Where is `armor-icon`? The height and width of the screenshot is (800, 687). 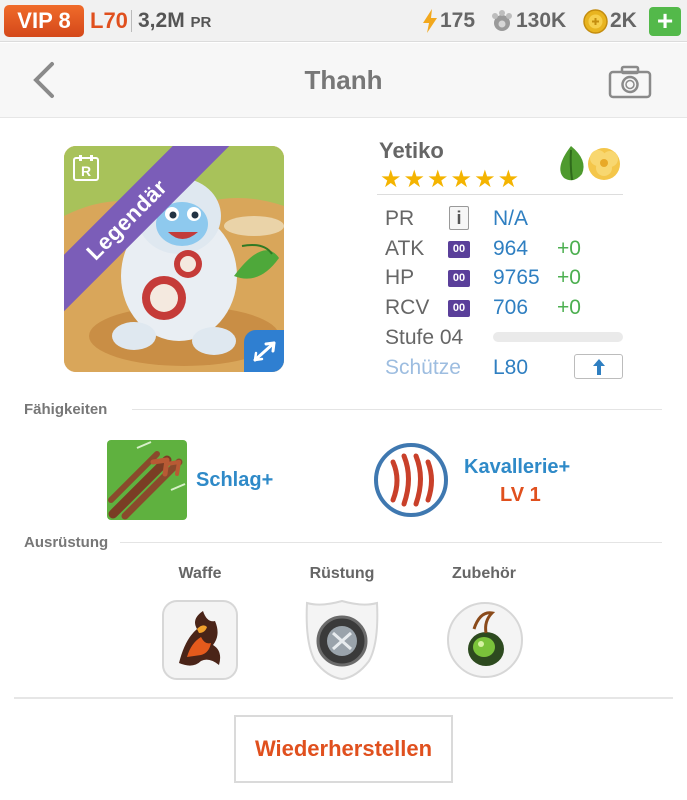
armor-icon is located at coordinates (342, 640).